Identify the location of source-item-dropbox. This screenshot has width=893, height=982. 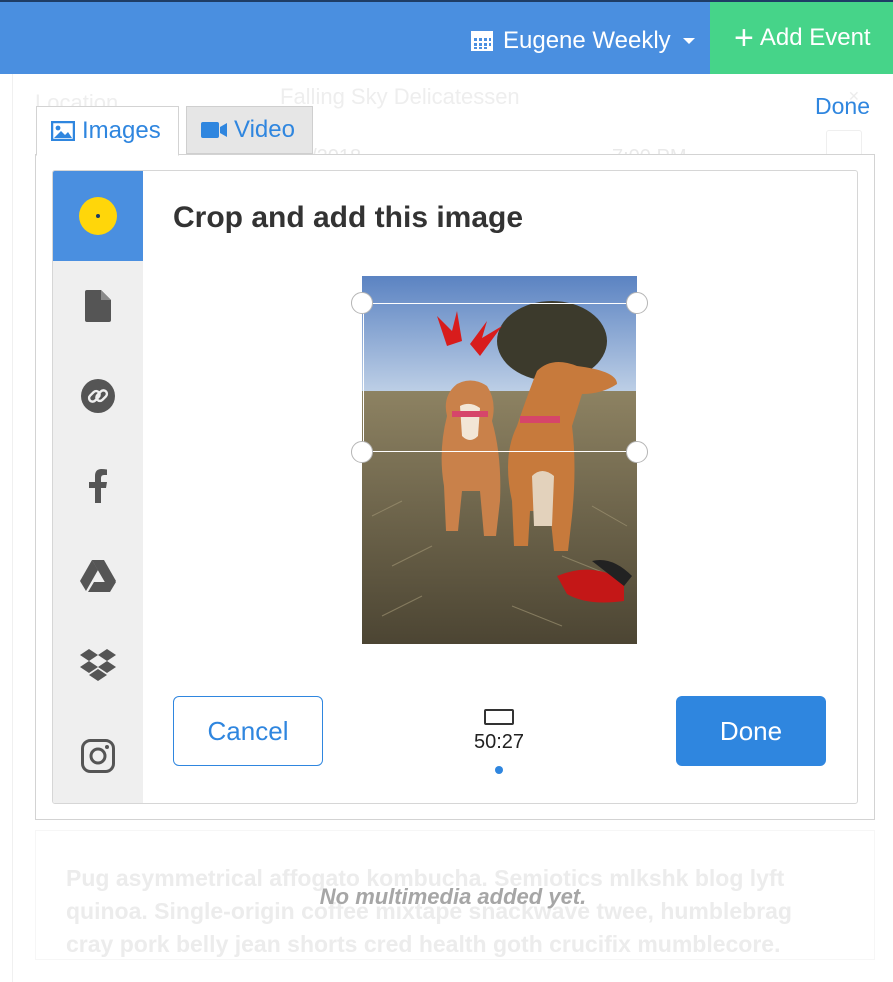
(98, 666).